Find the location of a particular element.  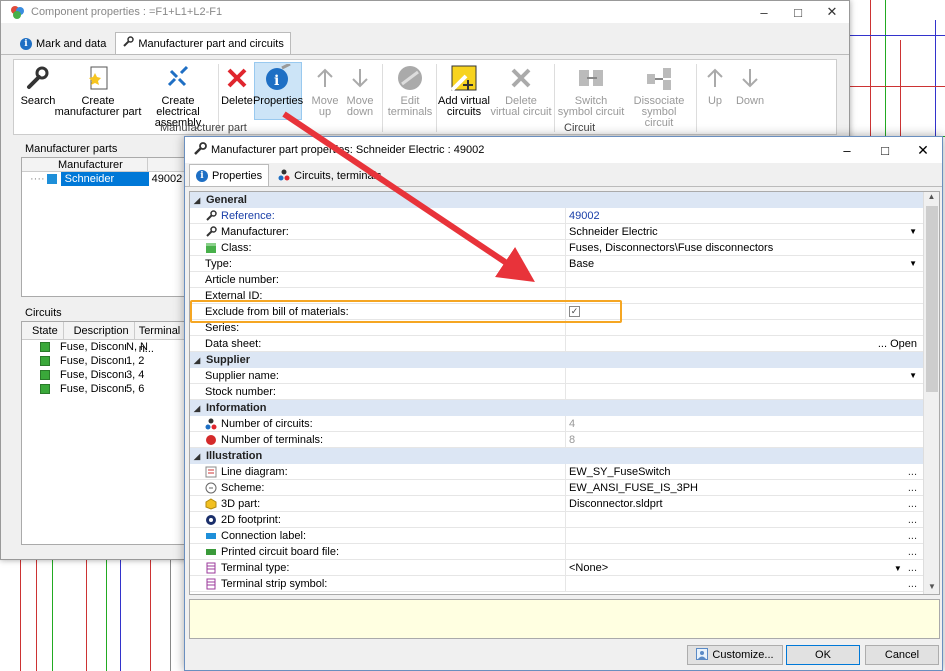

section-supplier: ◢ Supplier is located at coordinates (556, 360).